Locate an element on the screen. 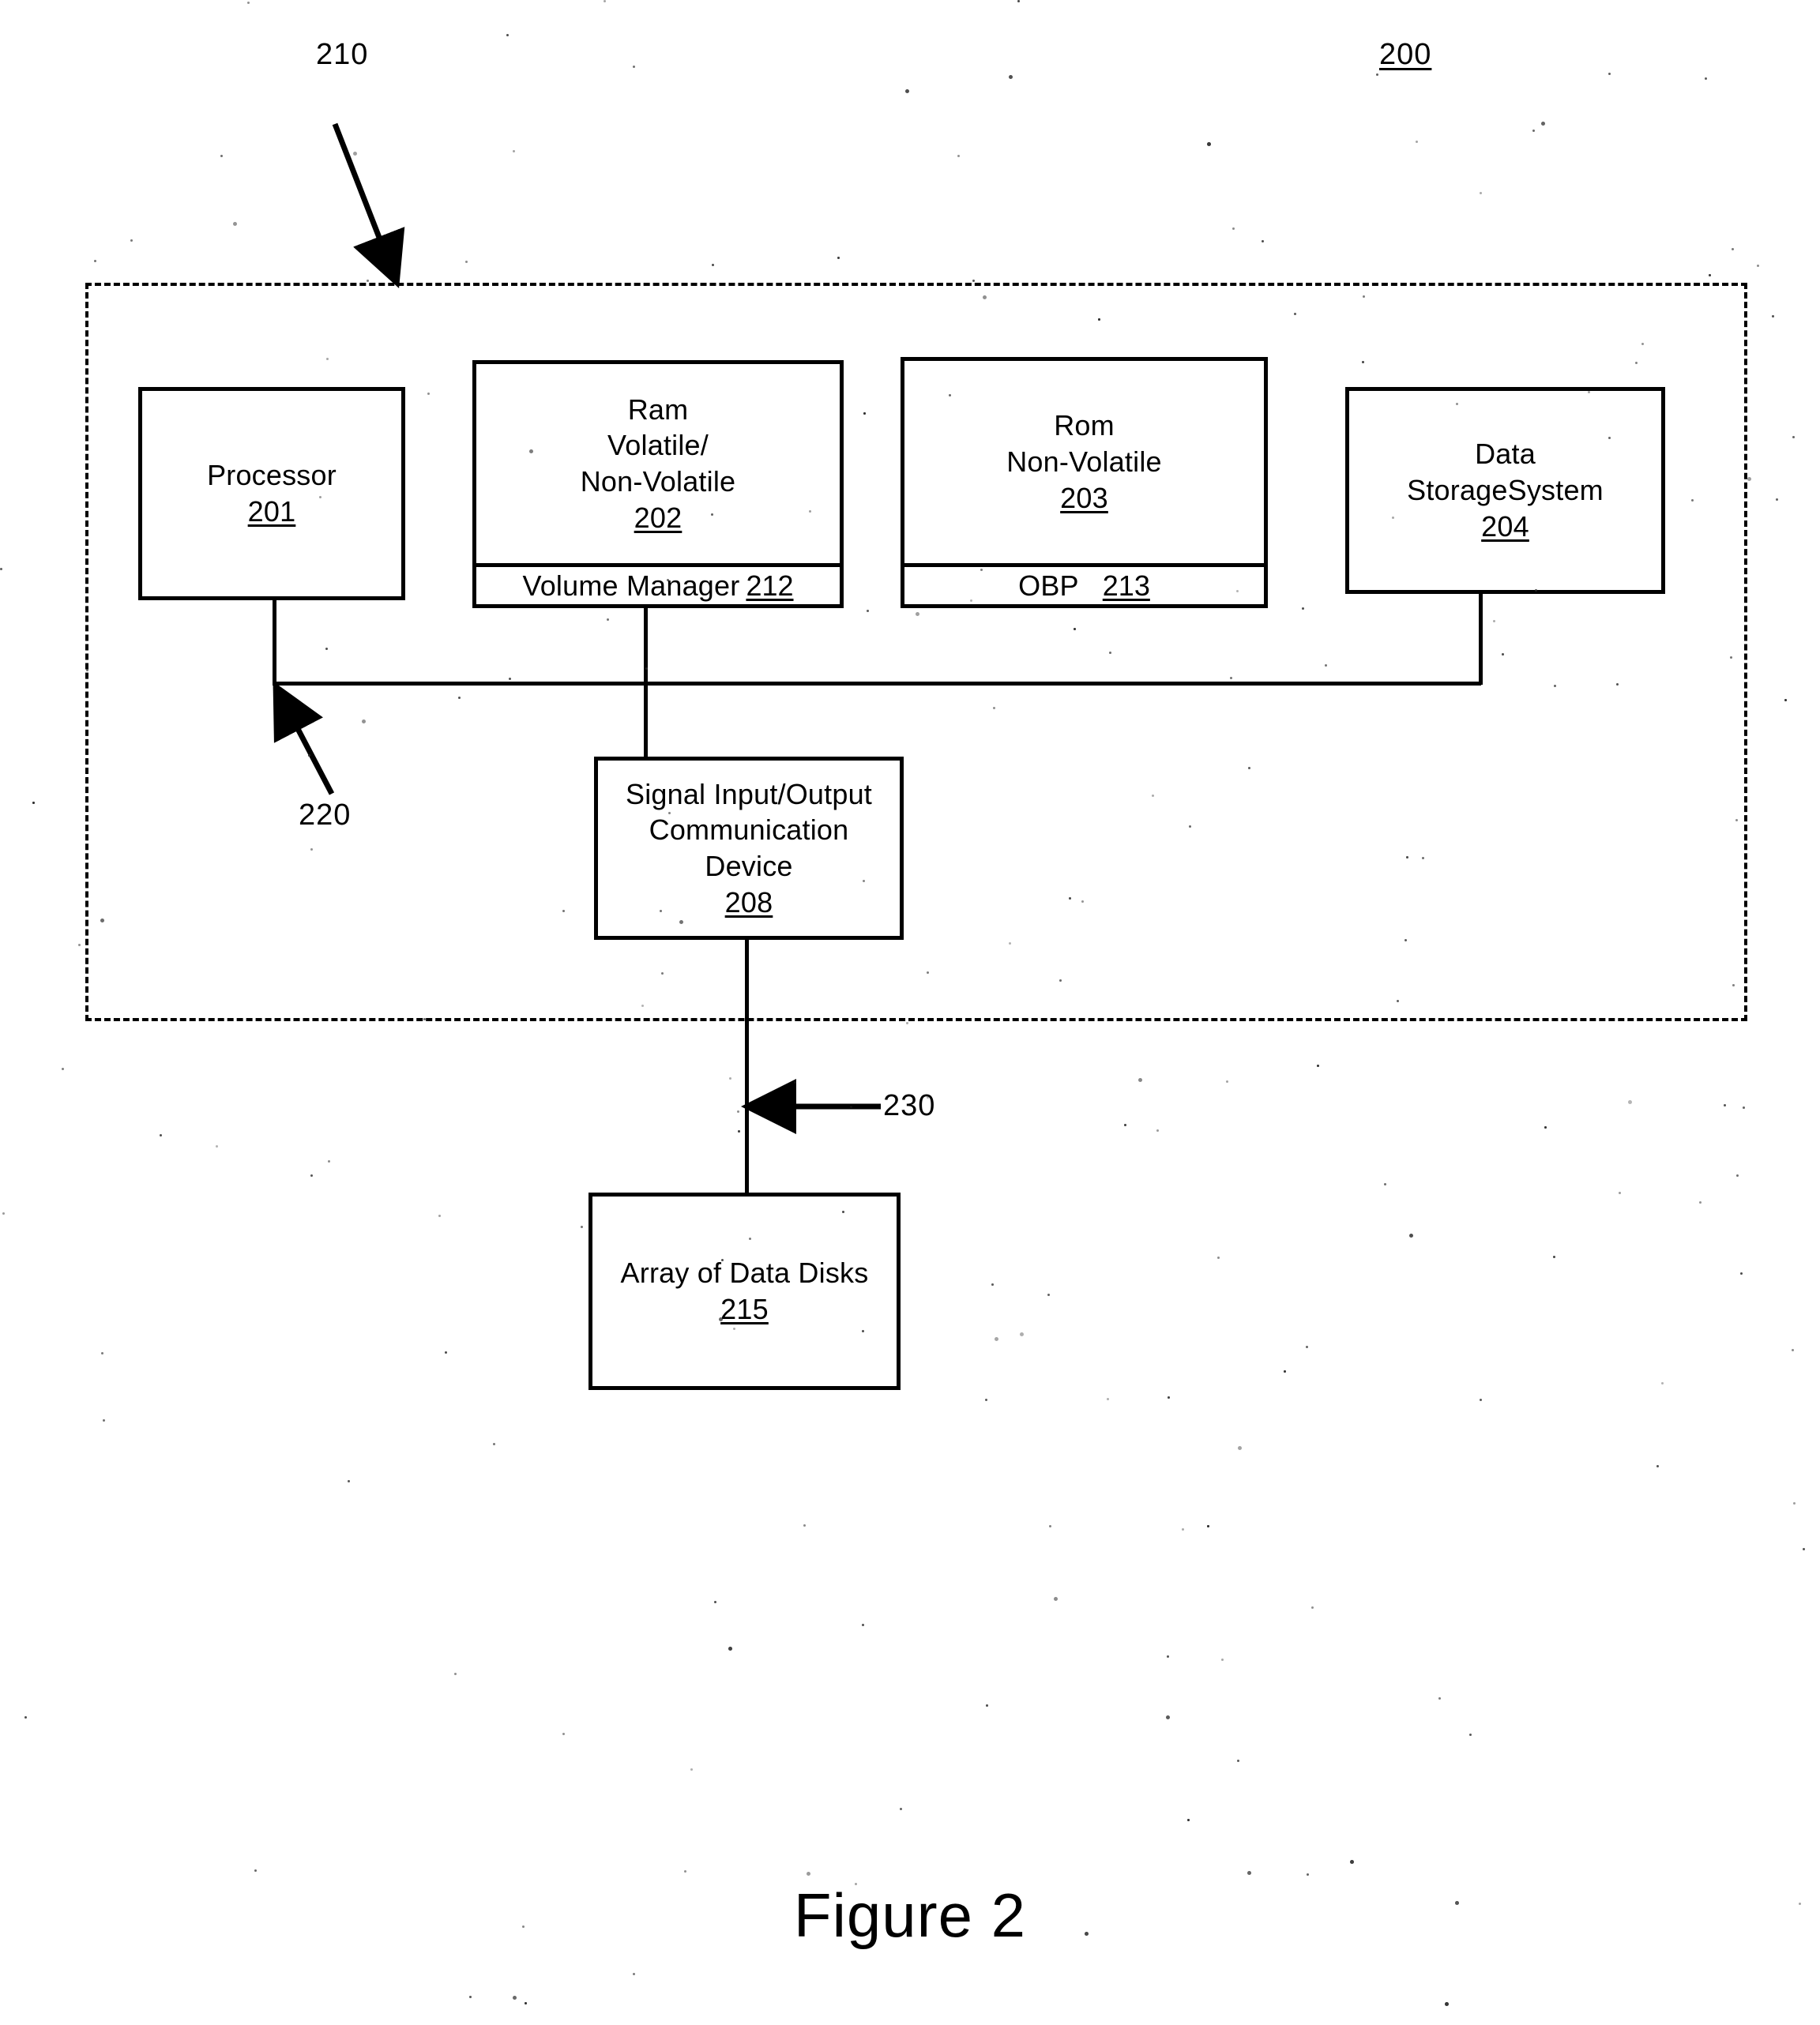 The height and width of the screenshot is (2025, 1820). signal-io-label-line-2: Device is located at coordinates (749, 866).